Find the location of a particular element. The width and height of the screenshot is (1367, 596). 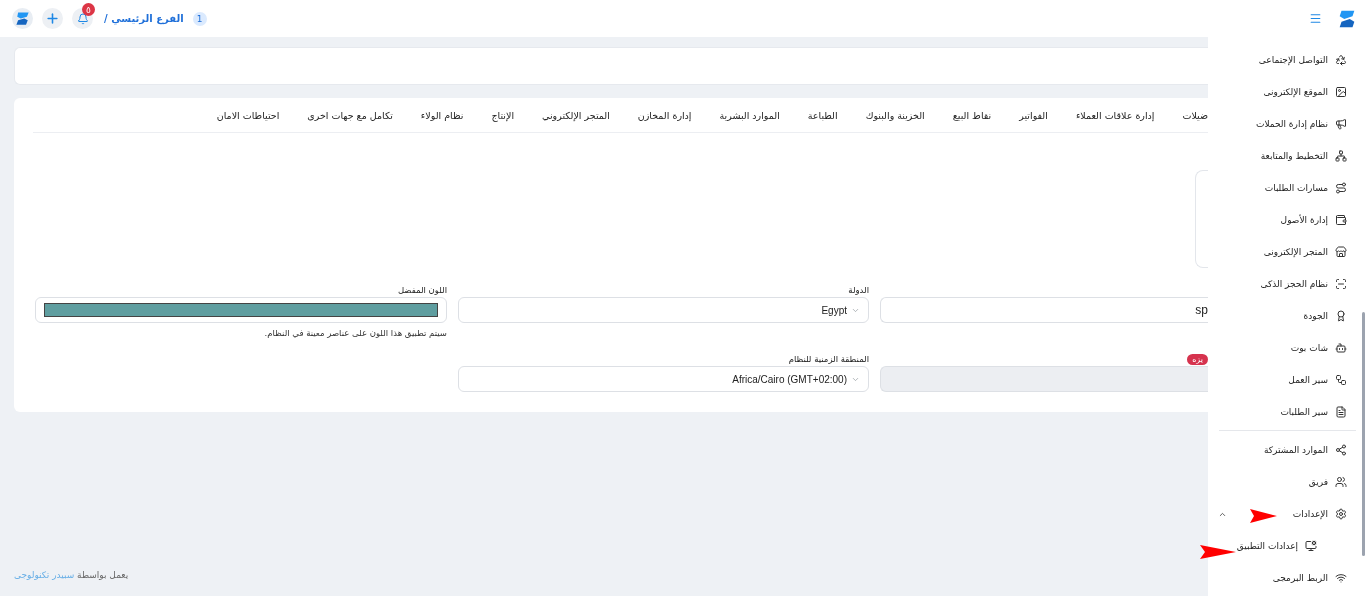

store-icon is located at coordinates (1341, 252).